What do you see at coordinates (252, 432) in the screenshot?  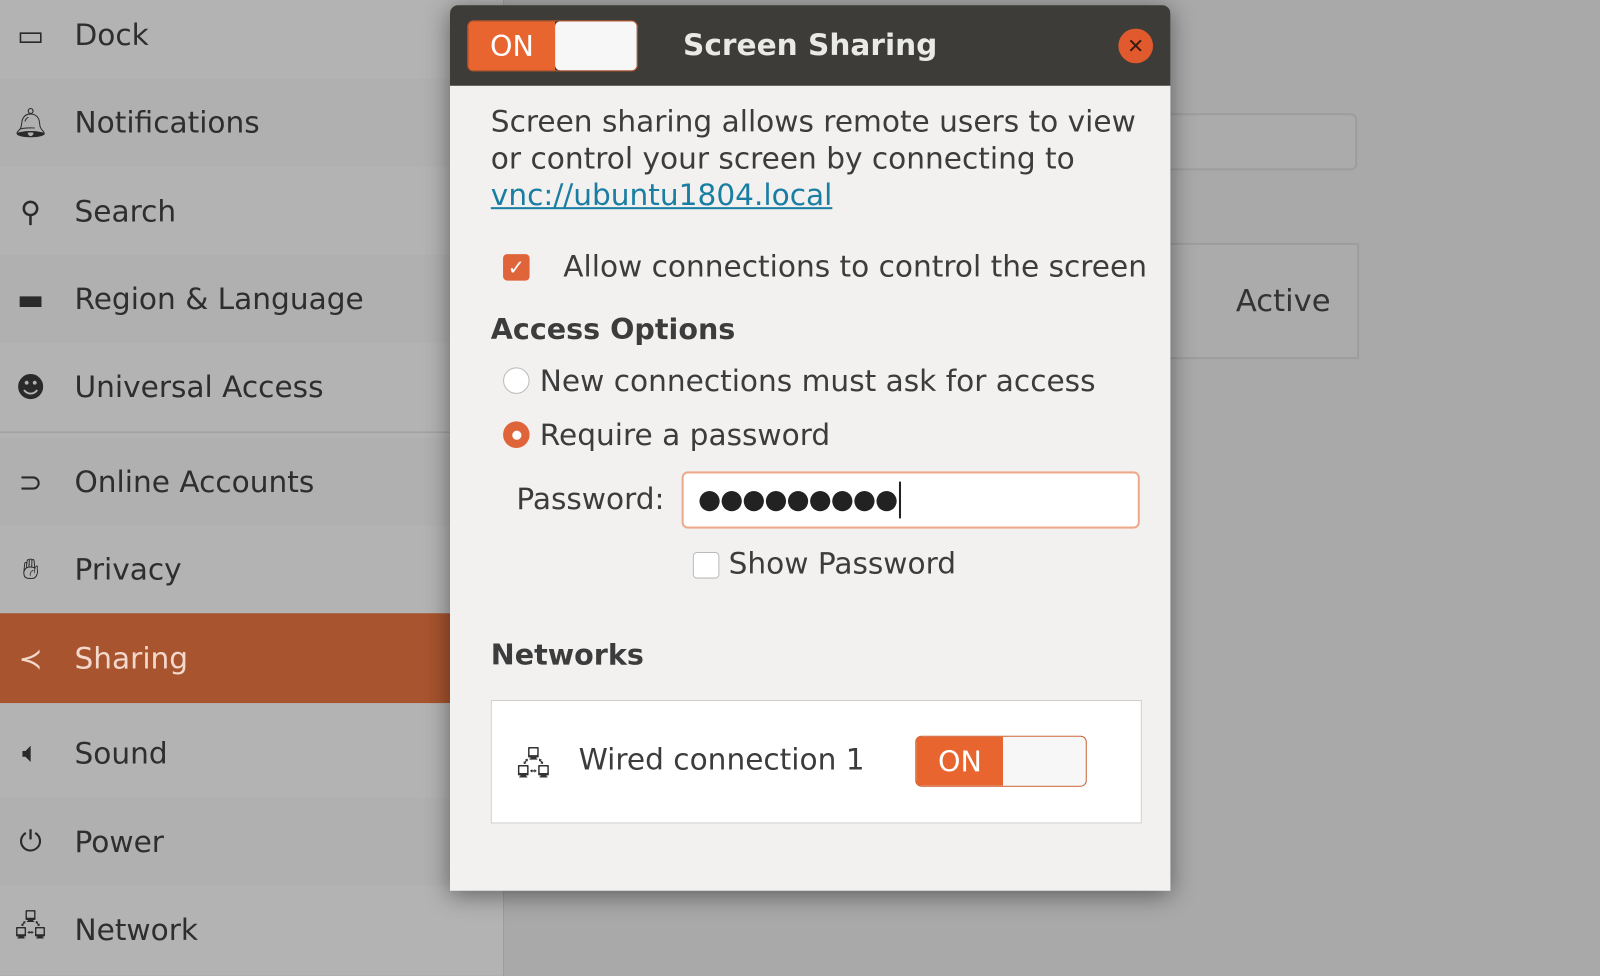 I see `sidebar-separator` at bounding box center [252, 432].